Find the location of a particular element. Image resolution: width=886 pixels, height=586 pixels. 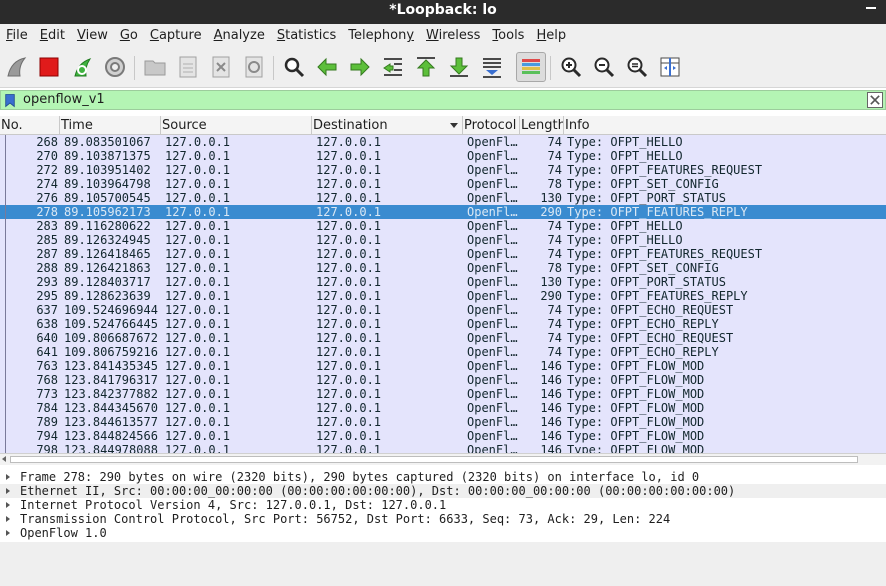

menu-item: Go is located at coordinates (129, 36).